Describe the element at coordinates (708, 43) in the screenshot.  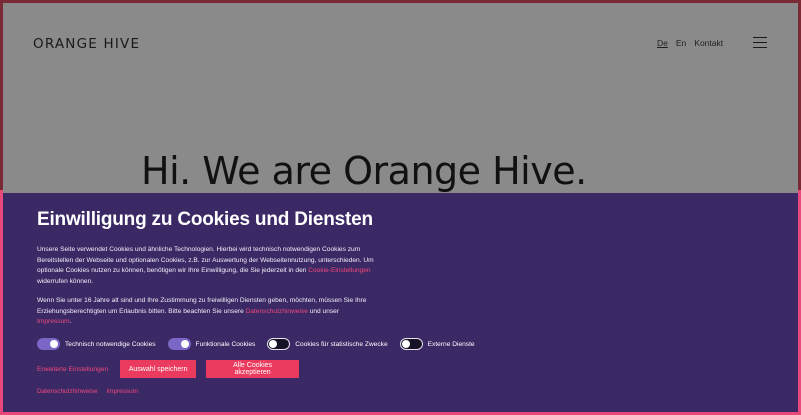
I see `contact-link: Kontakt` at that location.